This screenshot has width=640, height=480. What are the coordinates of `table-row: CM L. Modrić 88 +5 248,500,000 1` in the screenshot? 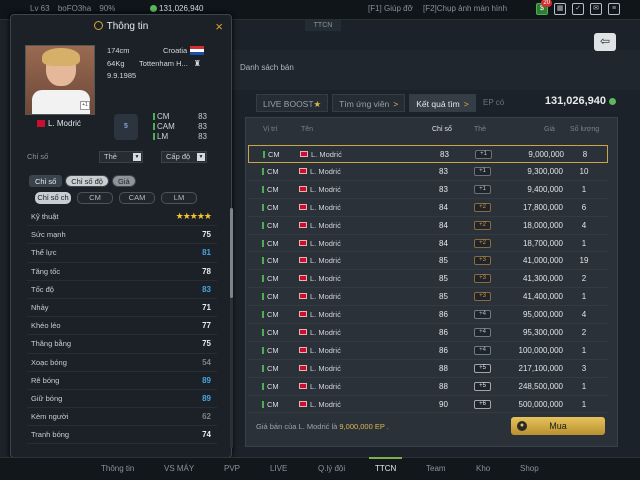 It's located at (428, 387).